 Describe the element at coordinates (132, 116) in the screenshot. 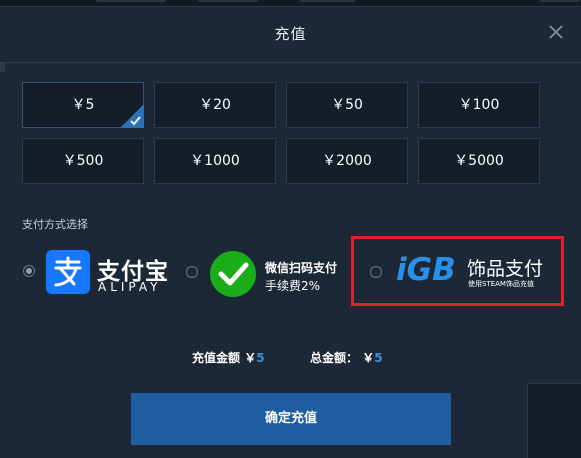

I see `selected-check-icon` at that location.